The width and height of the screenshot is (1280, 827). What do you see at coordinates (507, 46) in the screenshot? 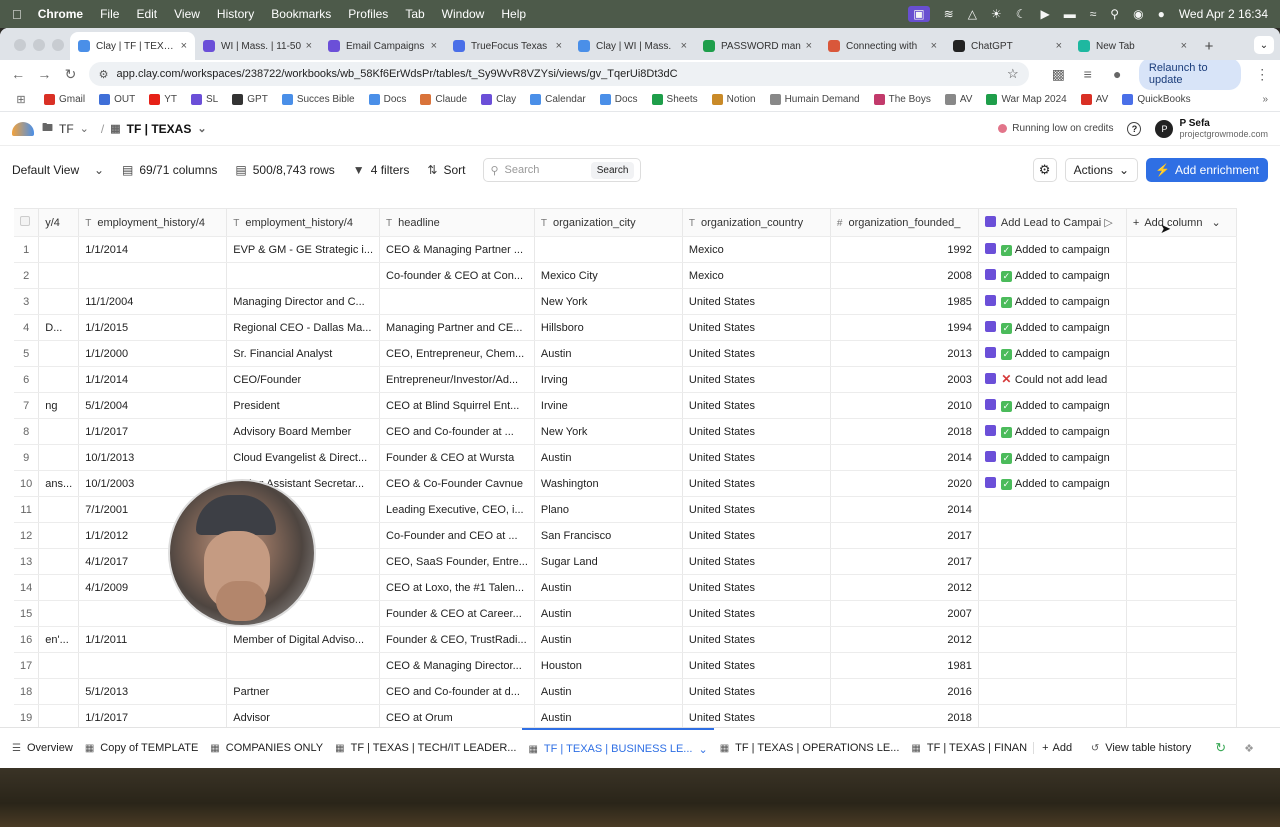
I see `browser-tab: TrueFocus Texas ×` at bounding box center [507, 46].